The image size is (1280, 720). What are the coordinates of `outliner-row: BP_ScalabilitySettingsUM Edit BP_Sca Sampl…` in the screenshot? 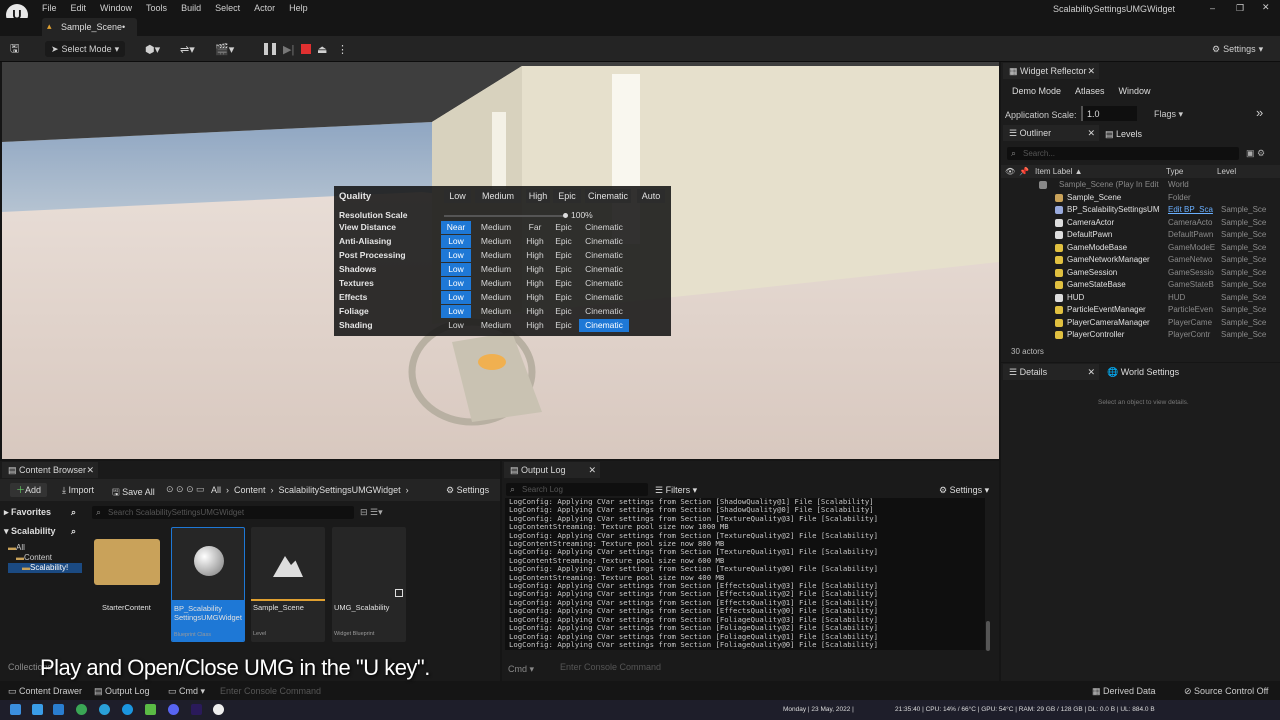 It's located at (1140, 211).